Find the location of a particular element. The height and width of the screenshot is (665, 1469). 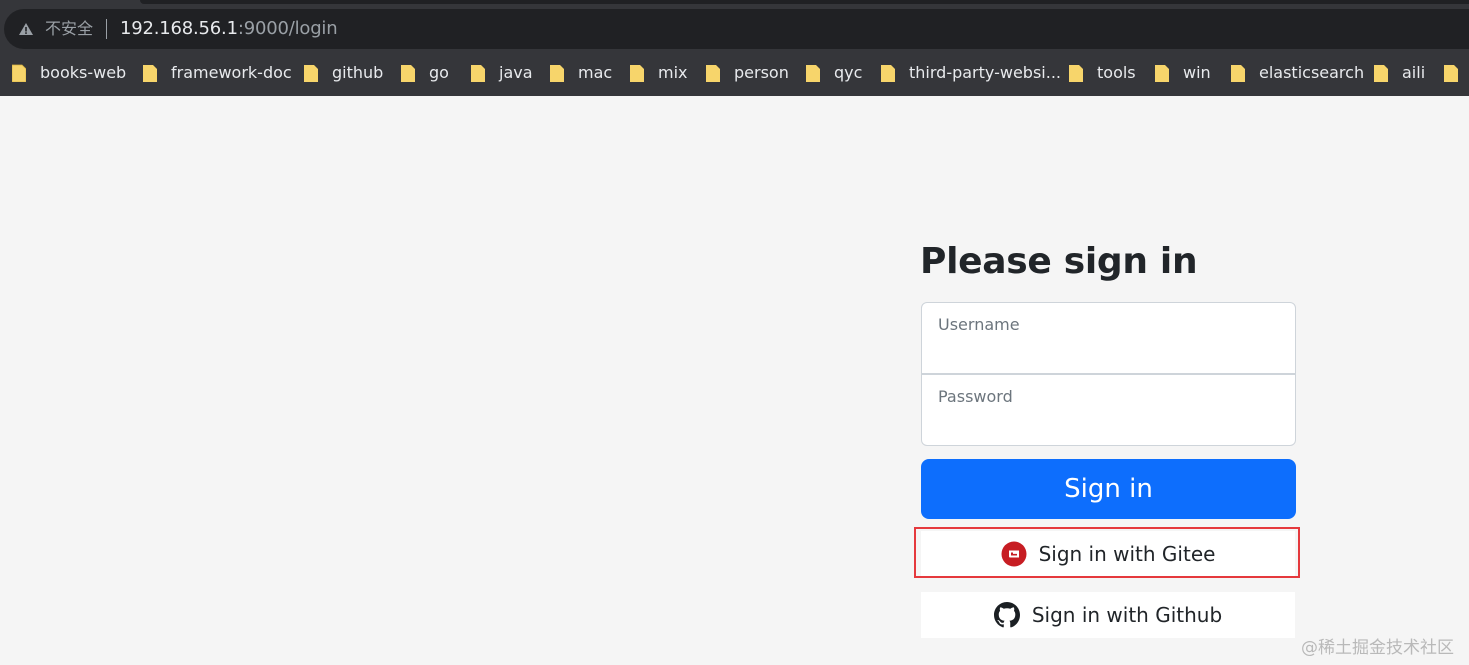

bookmark-label: person is located at coordinates (761, 72).